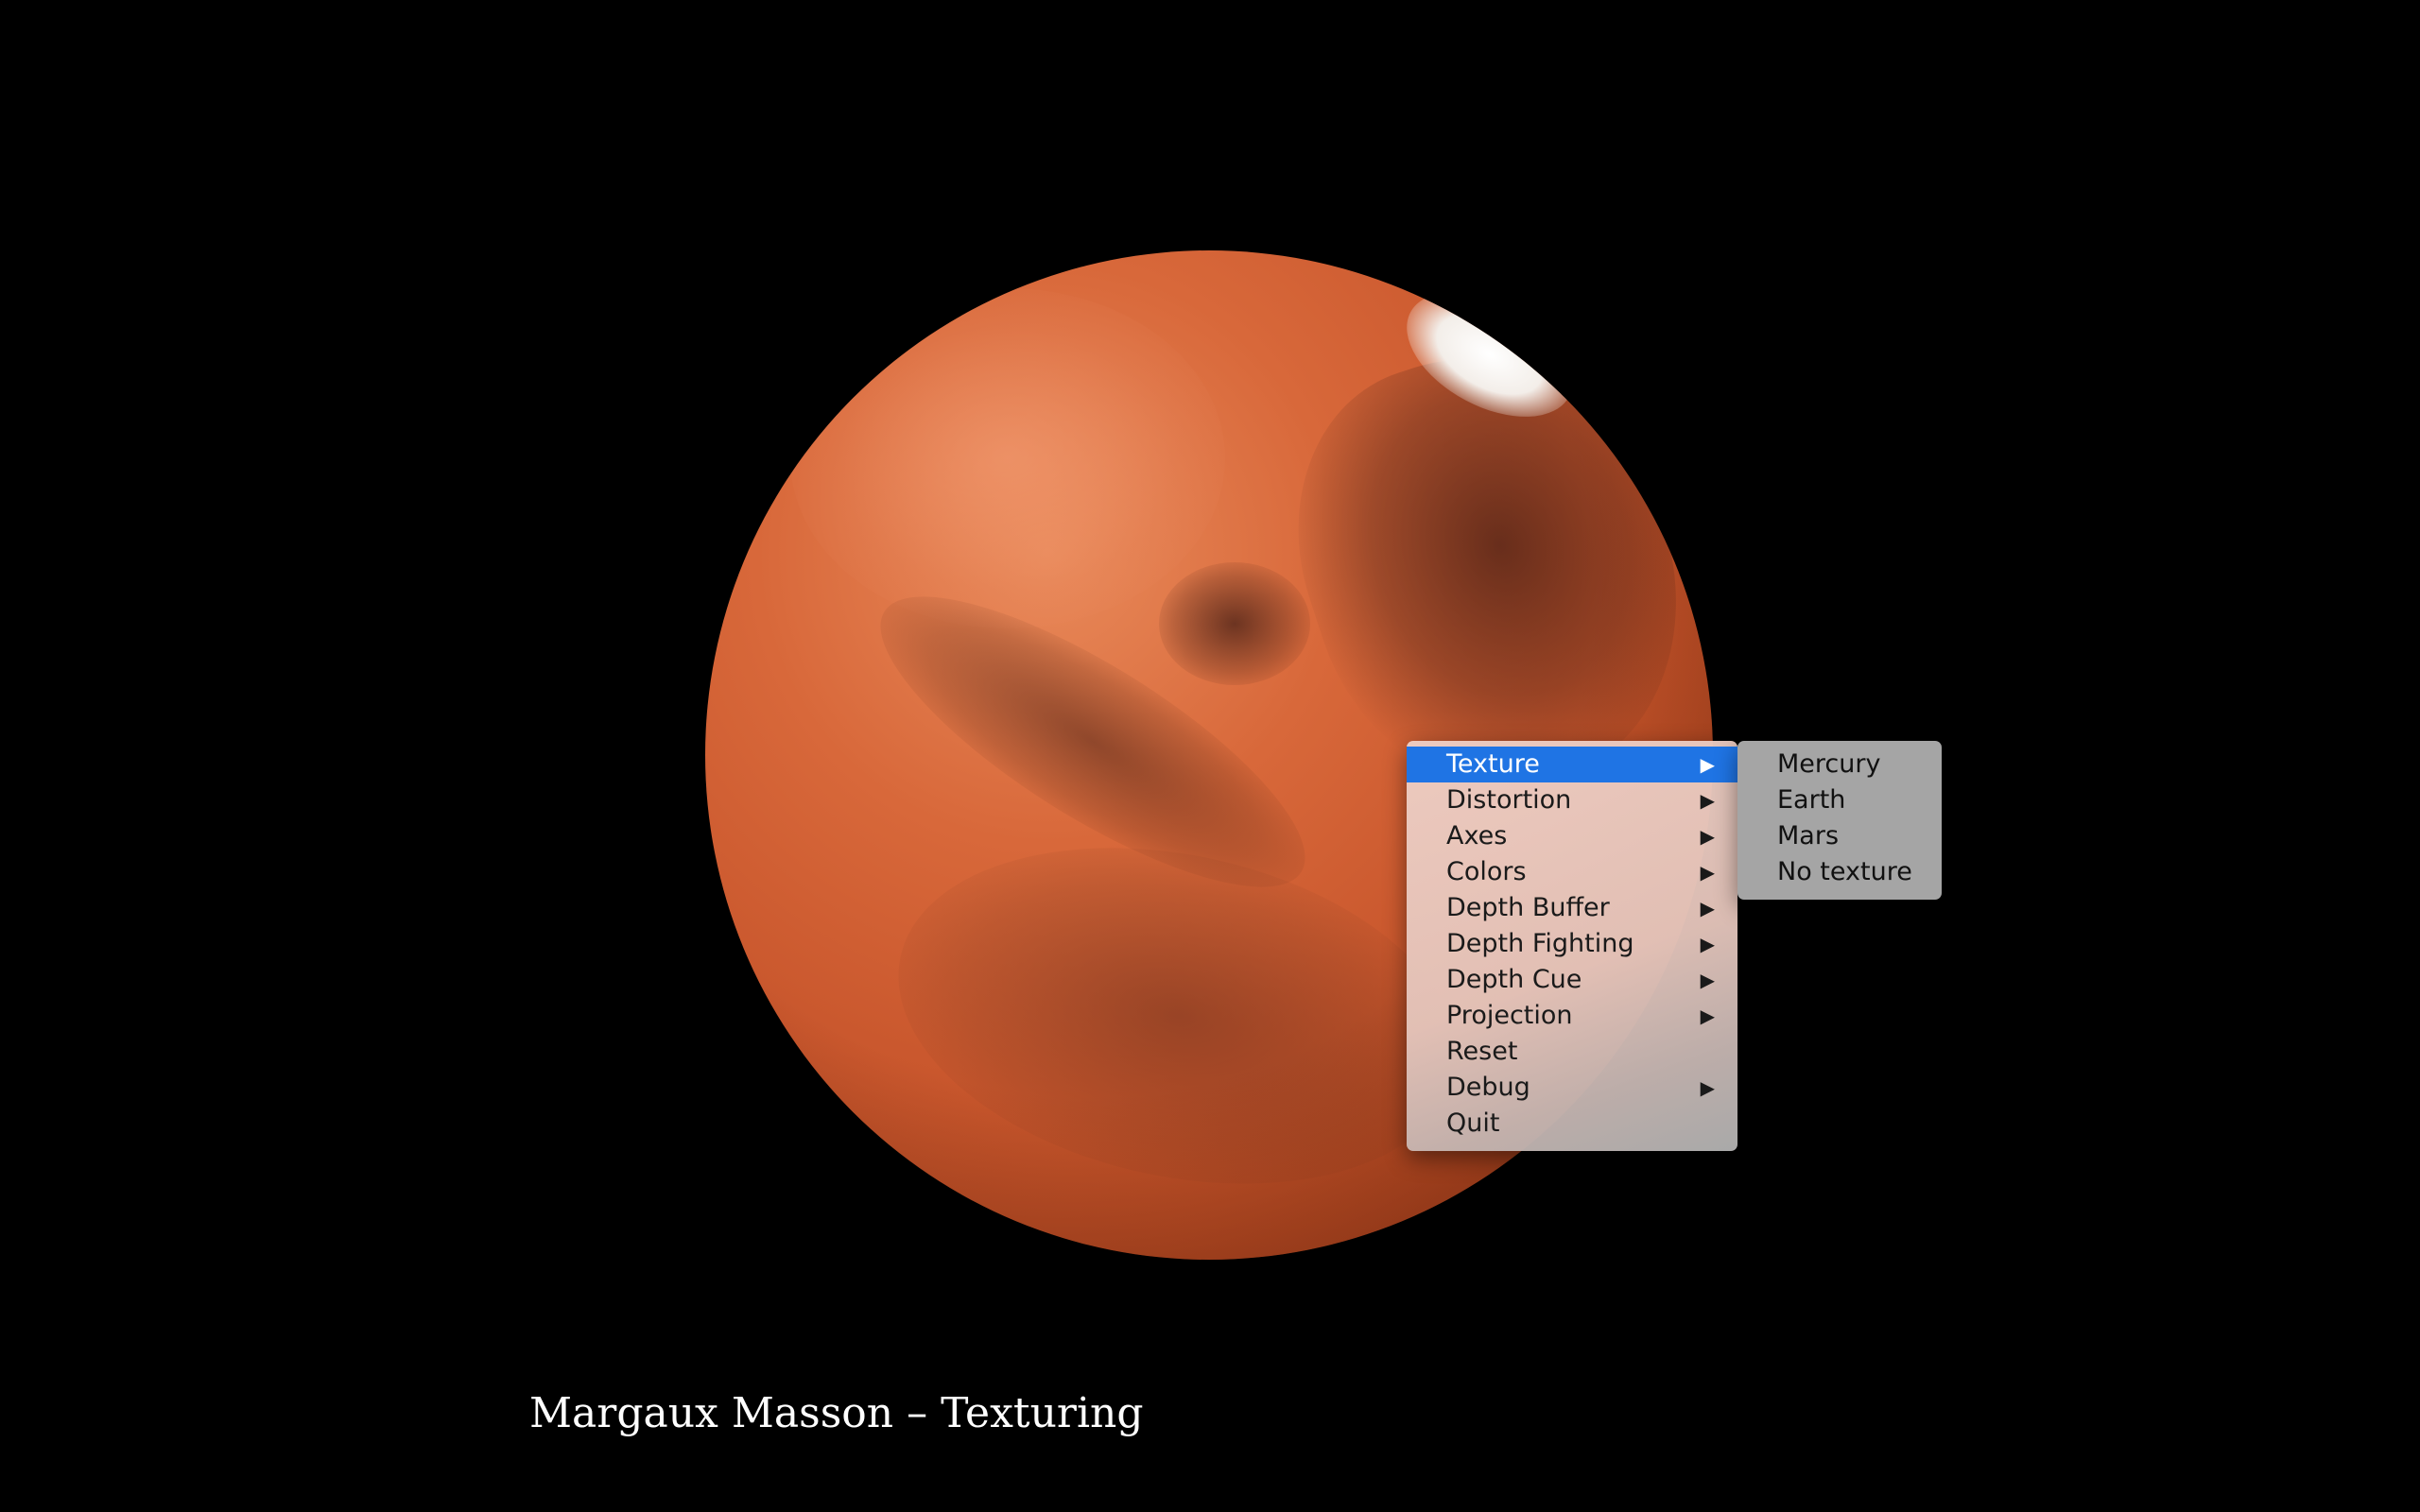 The height and width of the screenshot is (1512, 2420). What do you see at coordinates (1509, 800) in the screenshot?
I see `menu-item-label: Distortion` at bounding box center [1509, 800].